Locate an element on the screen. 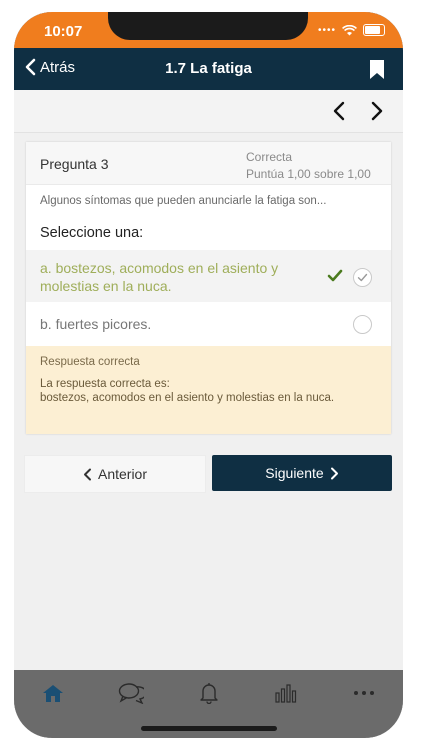  tab-grades is located at coordinates (286, 693).